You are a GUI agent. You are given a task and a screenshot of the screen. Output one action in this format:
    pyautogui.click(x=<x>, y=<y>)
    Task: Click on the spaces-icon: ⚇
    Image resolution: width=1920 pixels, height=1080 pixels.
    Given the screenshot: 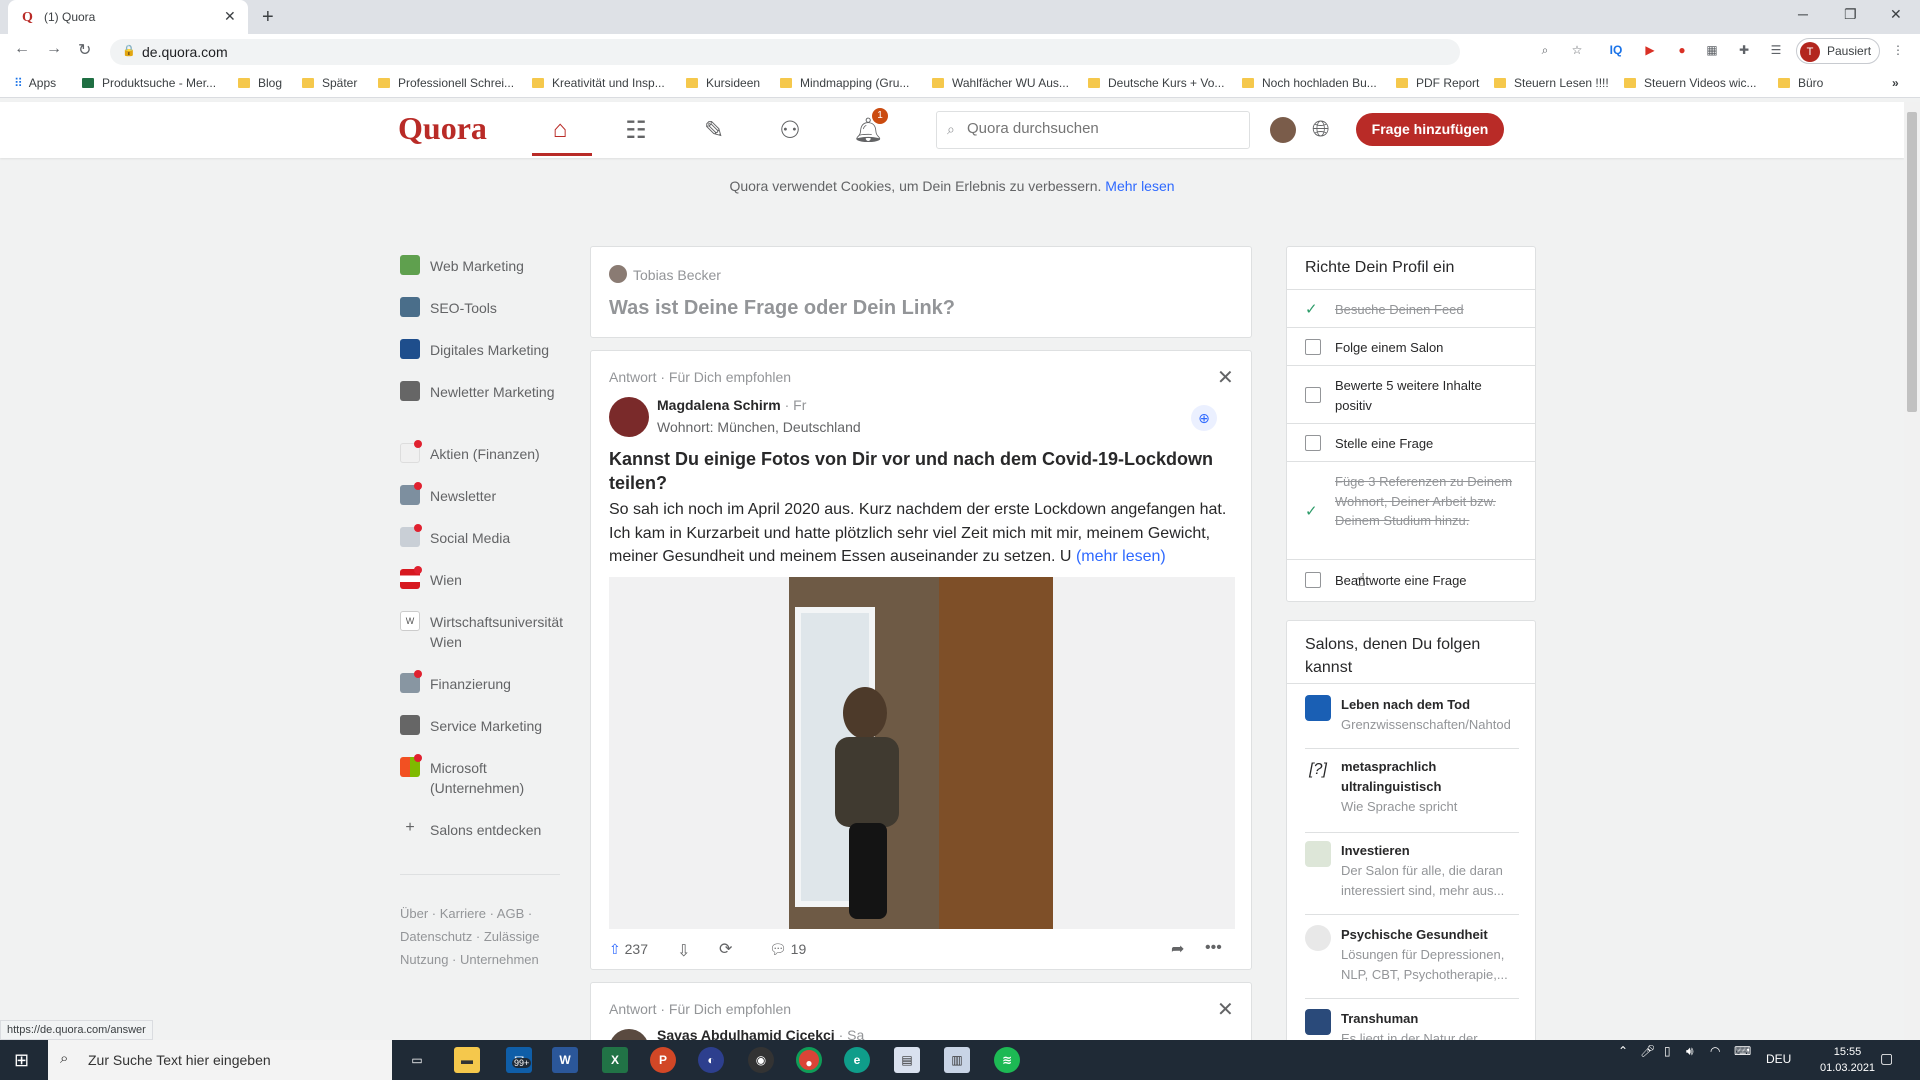 What is the action you would take?
    pyautogui.click(x=790, y=131)
    